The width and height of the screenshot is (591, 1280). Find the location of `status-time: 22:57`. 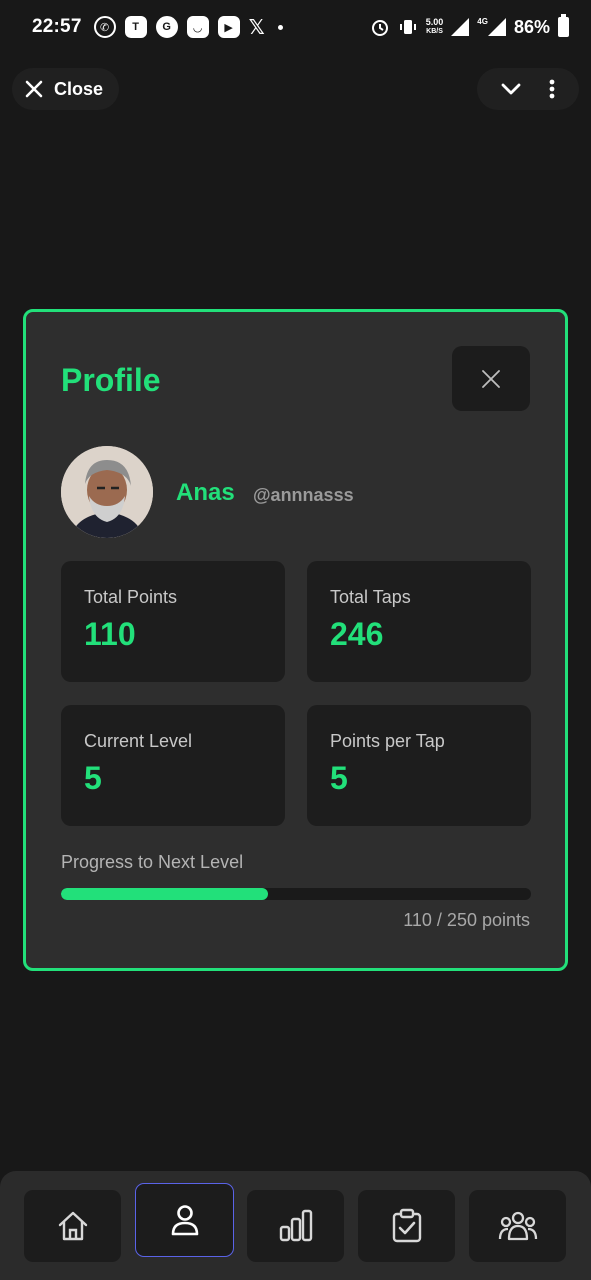

status-time: 22:57 is located at coordinates (57, 26).